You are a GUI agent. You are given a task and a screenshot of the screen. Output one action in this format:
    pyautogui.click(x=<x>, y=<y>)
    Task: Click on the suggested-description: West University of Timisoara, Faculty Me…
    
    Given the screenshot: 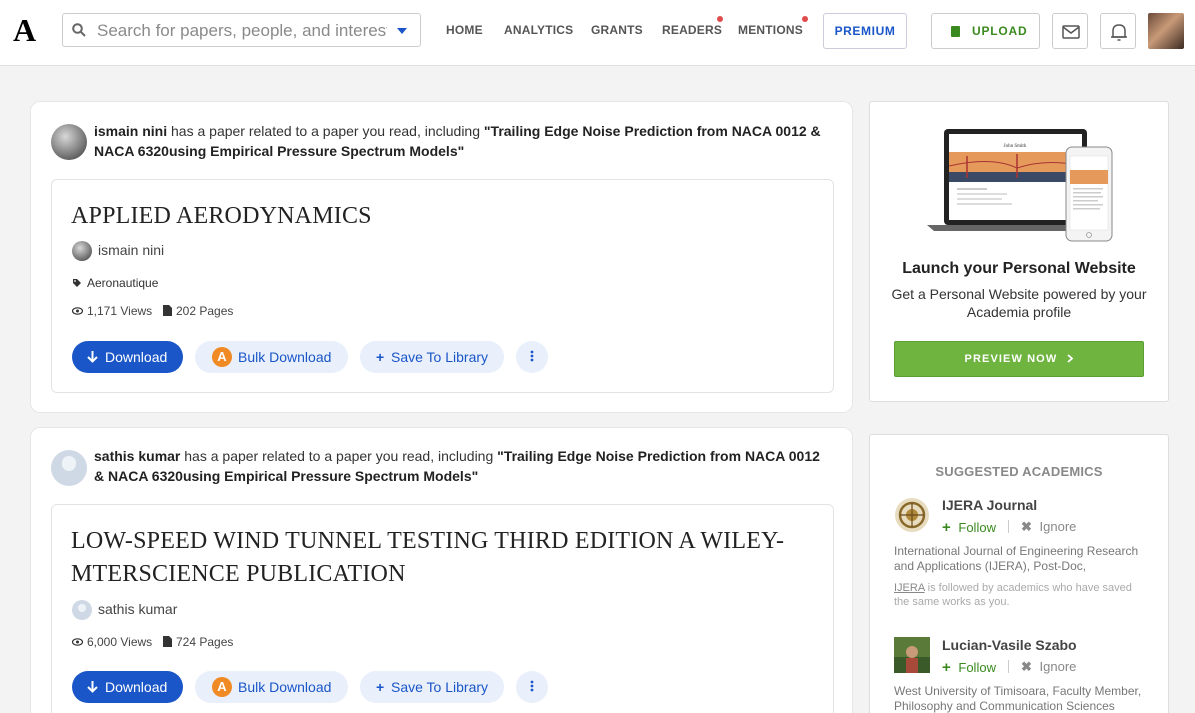 What is the action you would take?
    pyautogui.click(x=1018, y=698)
    